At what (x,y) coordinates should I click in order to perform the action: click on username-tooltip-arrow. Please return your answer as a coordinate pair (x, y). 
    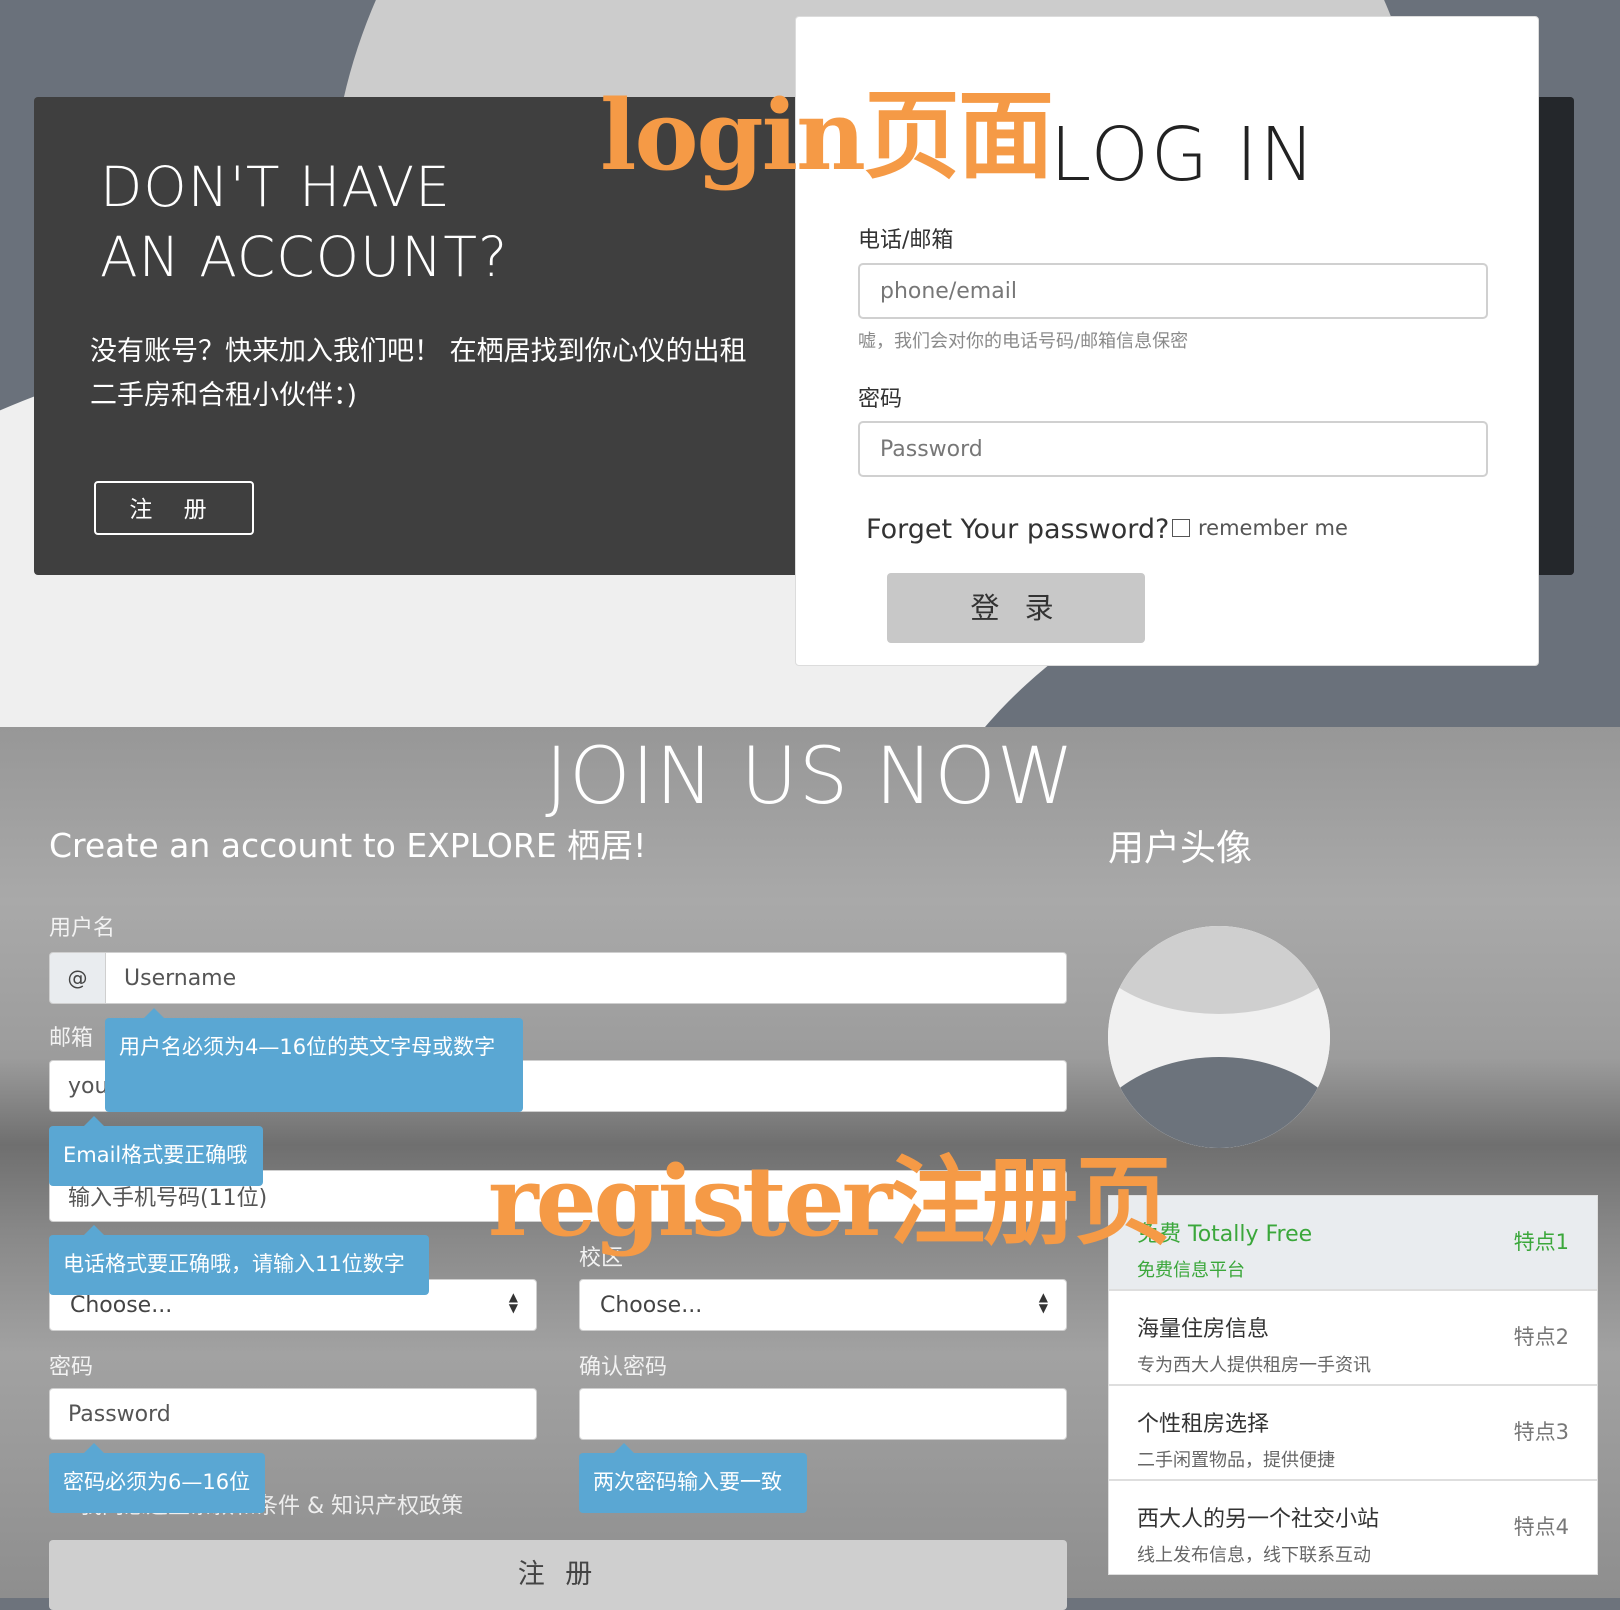
    Looking at the image, I should click on (154, 1013).